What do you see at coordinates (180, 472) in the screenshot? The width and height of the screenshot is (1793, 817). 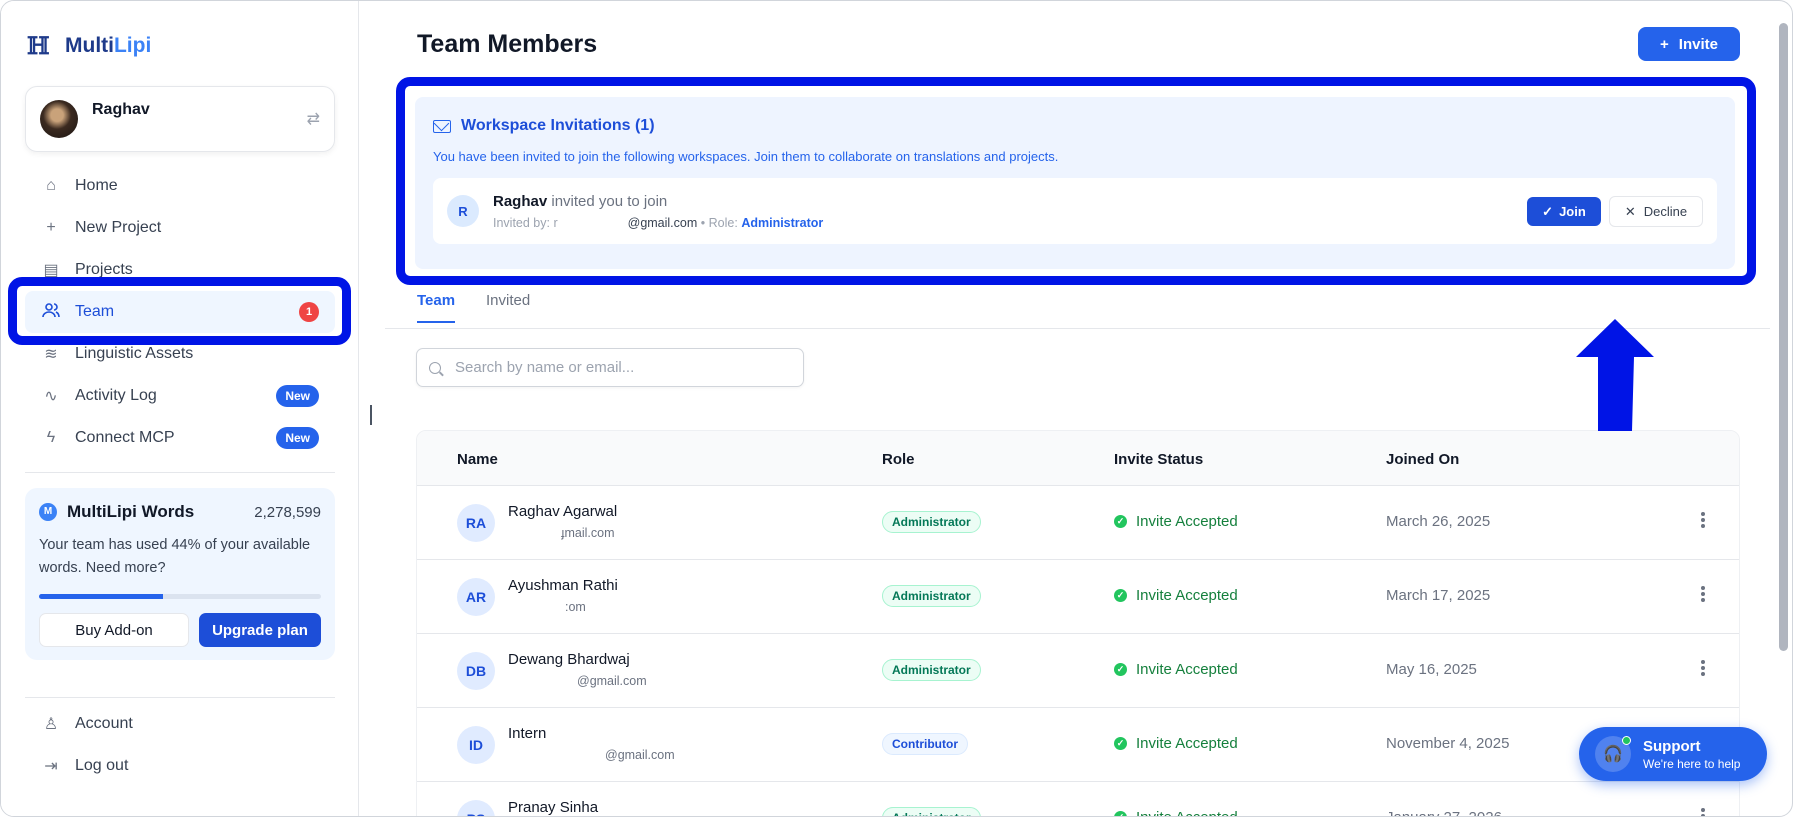 I see `divider` at bounding box center [180, 472].